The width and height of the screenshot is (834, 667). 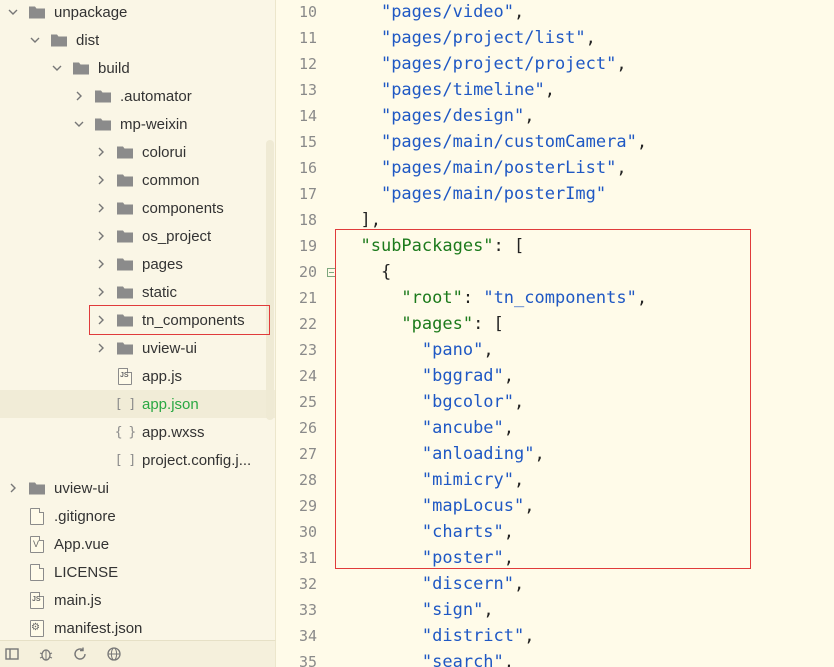 What do you see at coordinates (555, 584) in the screenshot?
I see `code-line: 32 "discern",` at bounding box center [555, 584].